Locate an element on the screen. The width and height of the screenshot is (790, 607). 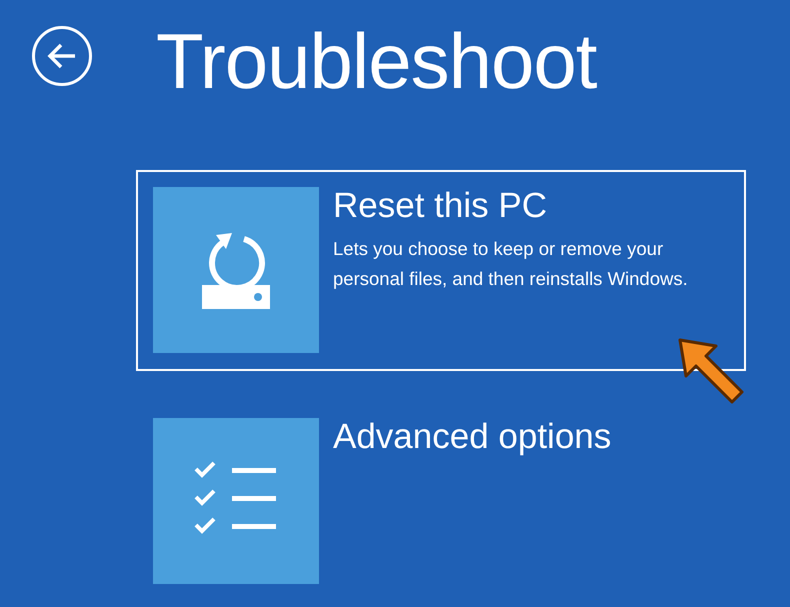
page-title: Troubleshoot is located at coordinates (376, 61).